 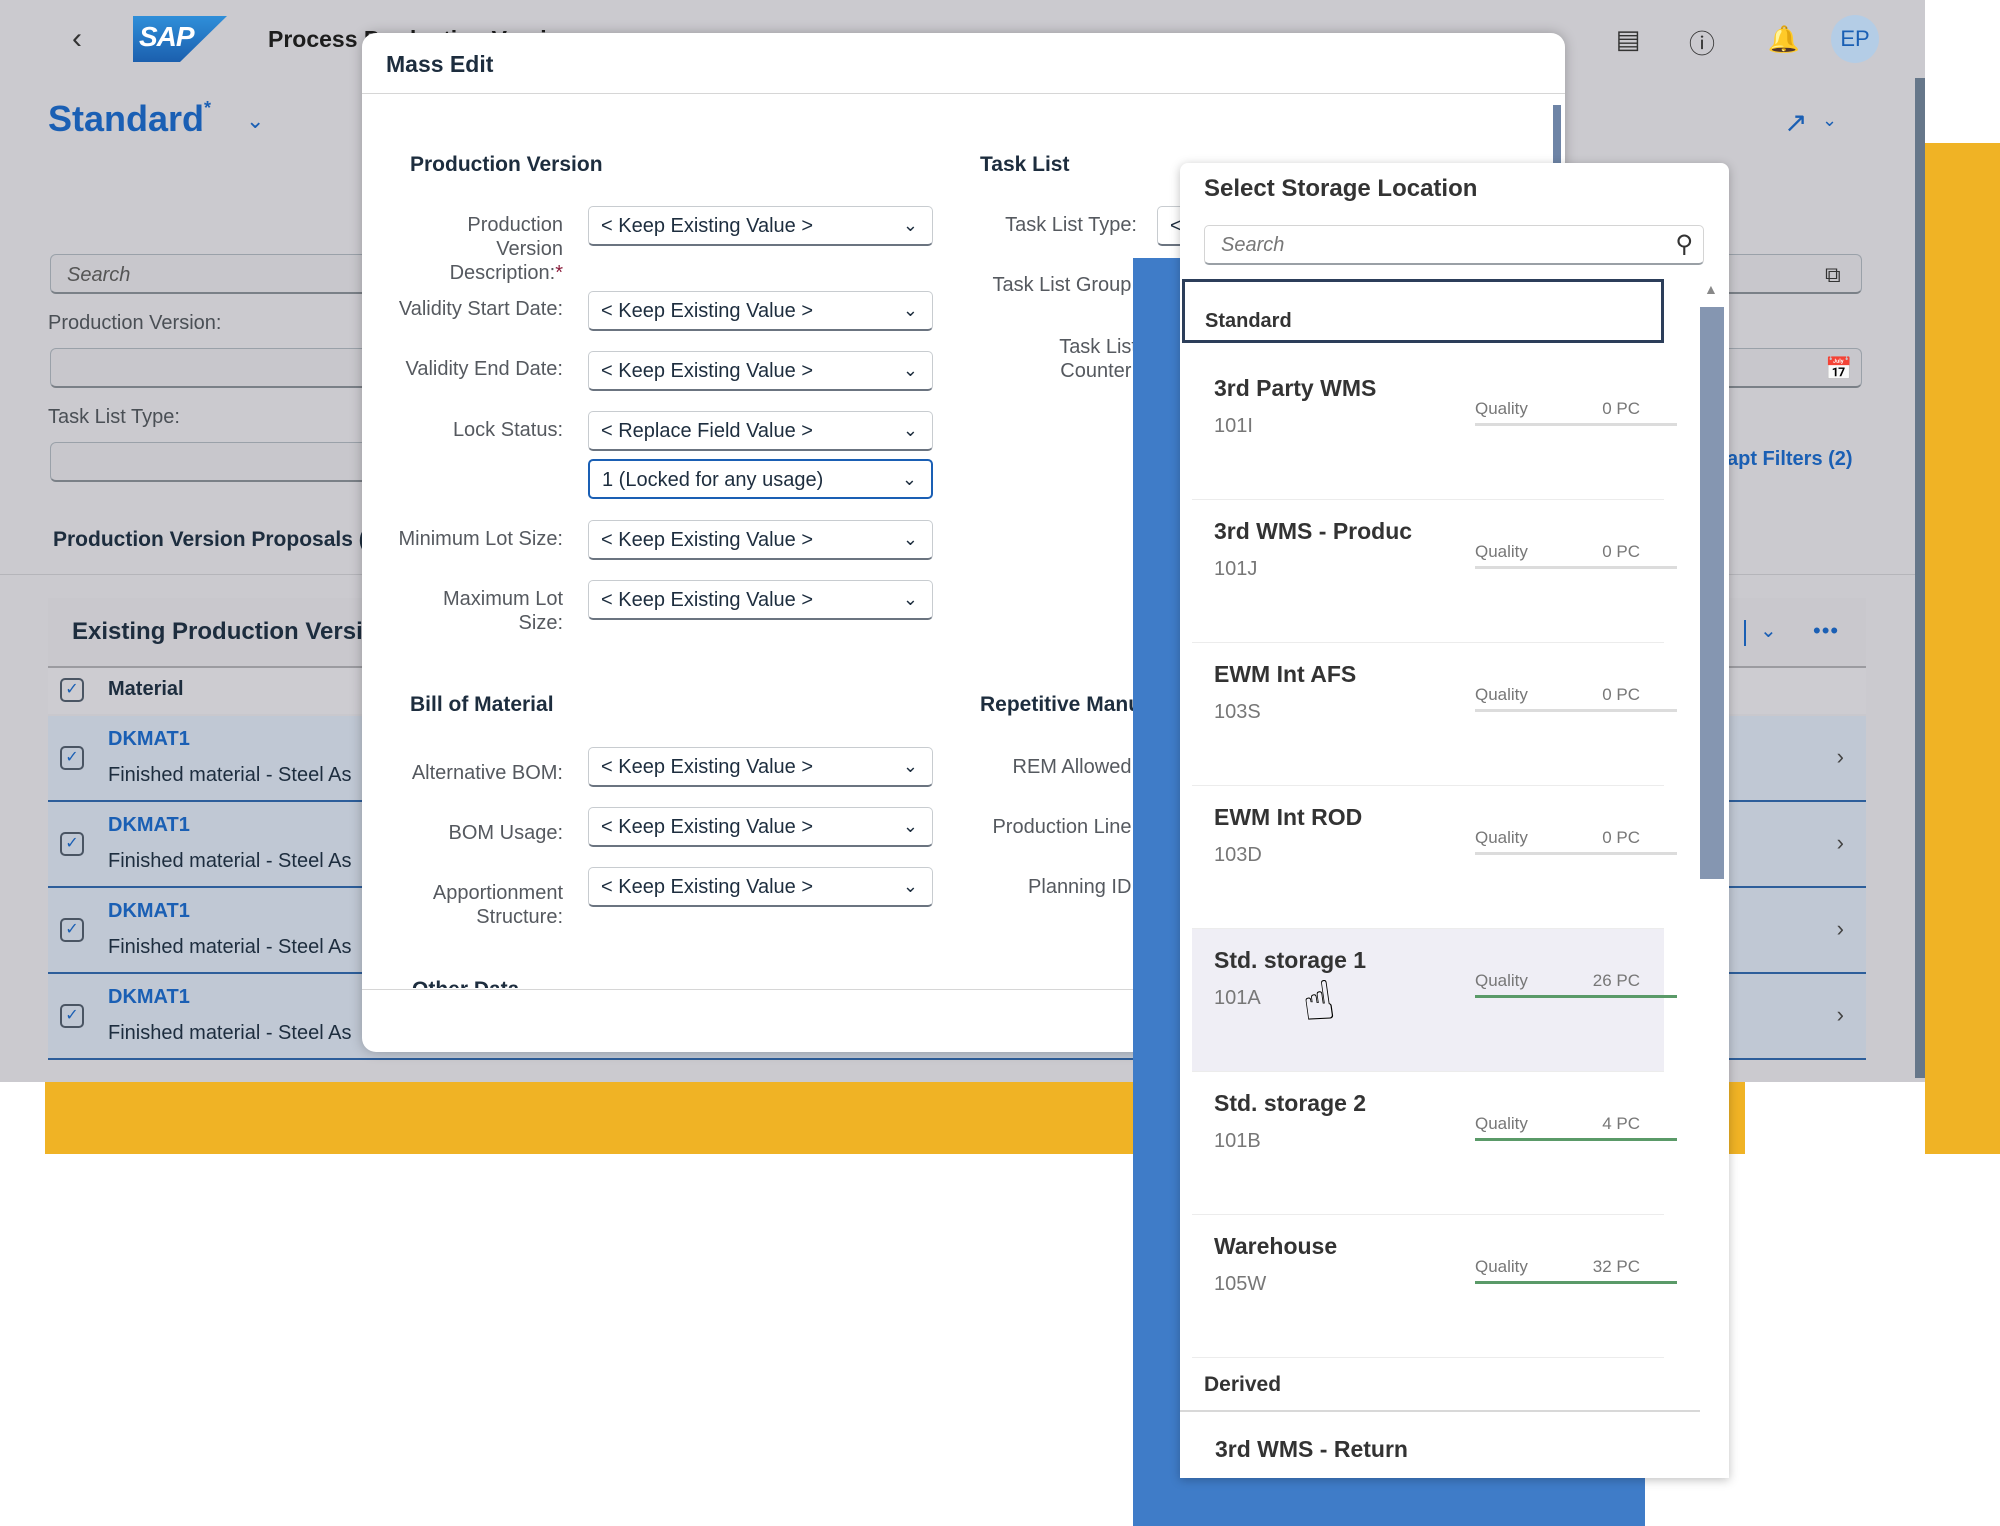 What do you see at coordinates (1253, 245) in the screenshot?
I see `search-placeholder: Search` at bounding box center [1253, 245].